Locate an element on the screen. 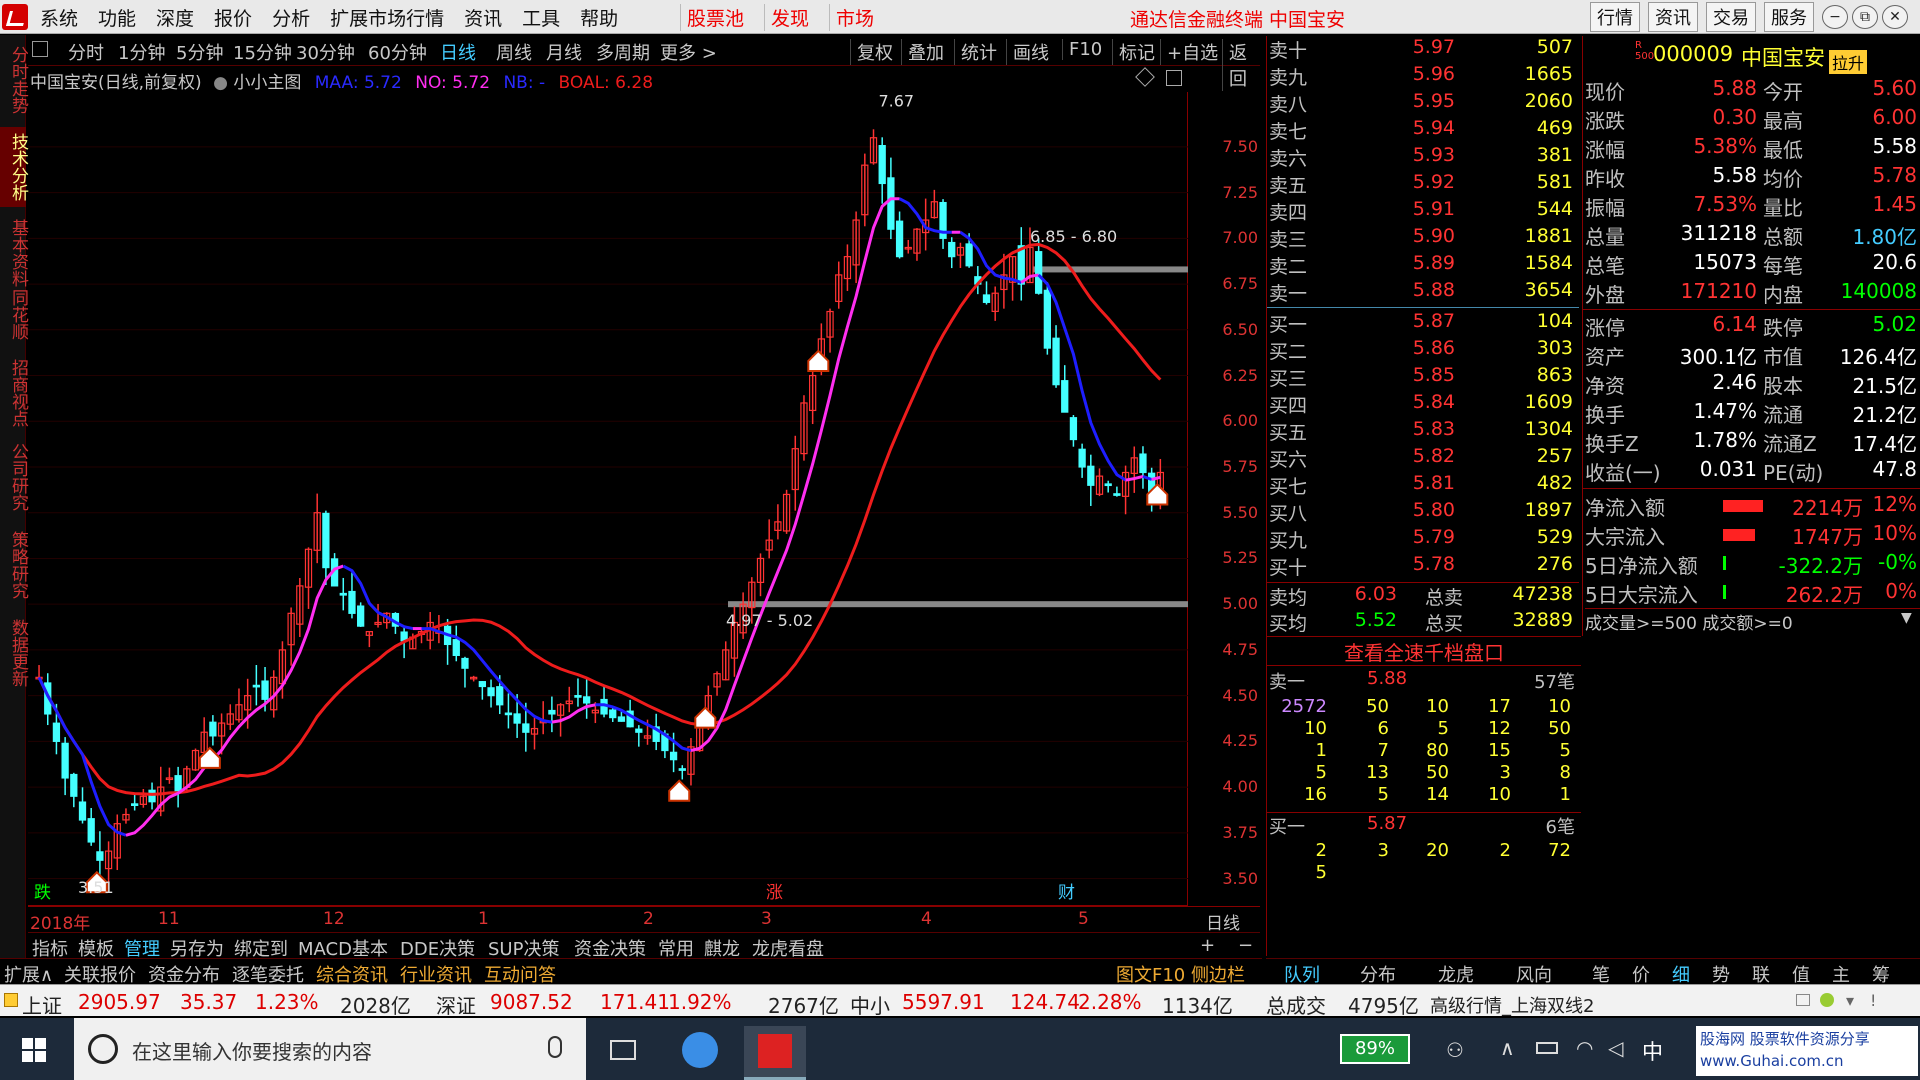  indicator-dropdown-icon: ● is located at coordinates (220, 83).